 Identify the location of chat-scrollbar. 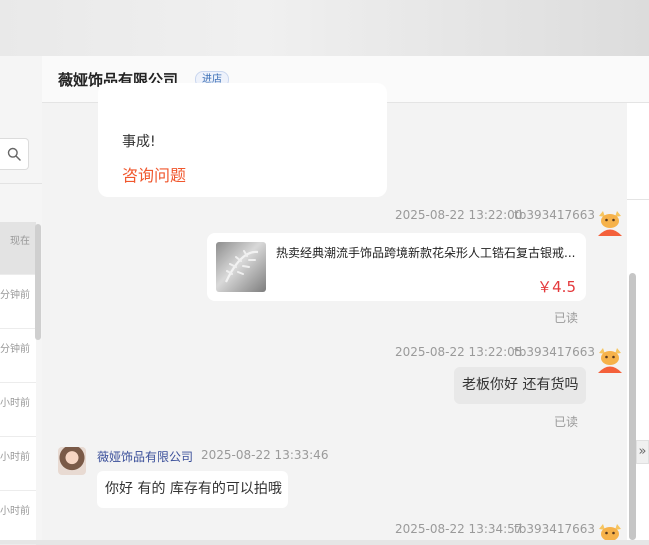
(632, 406).